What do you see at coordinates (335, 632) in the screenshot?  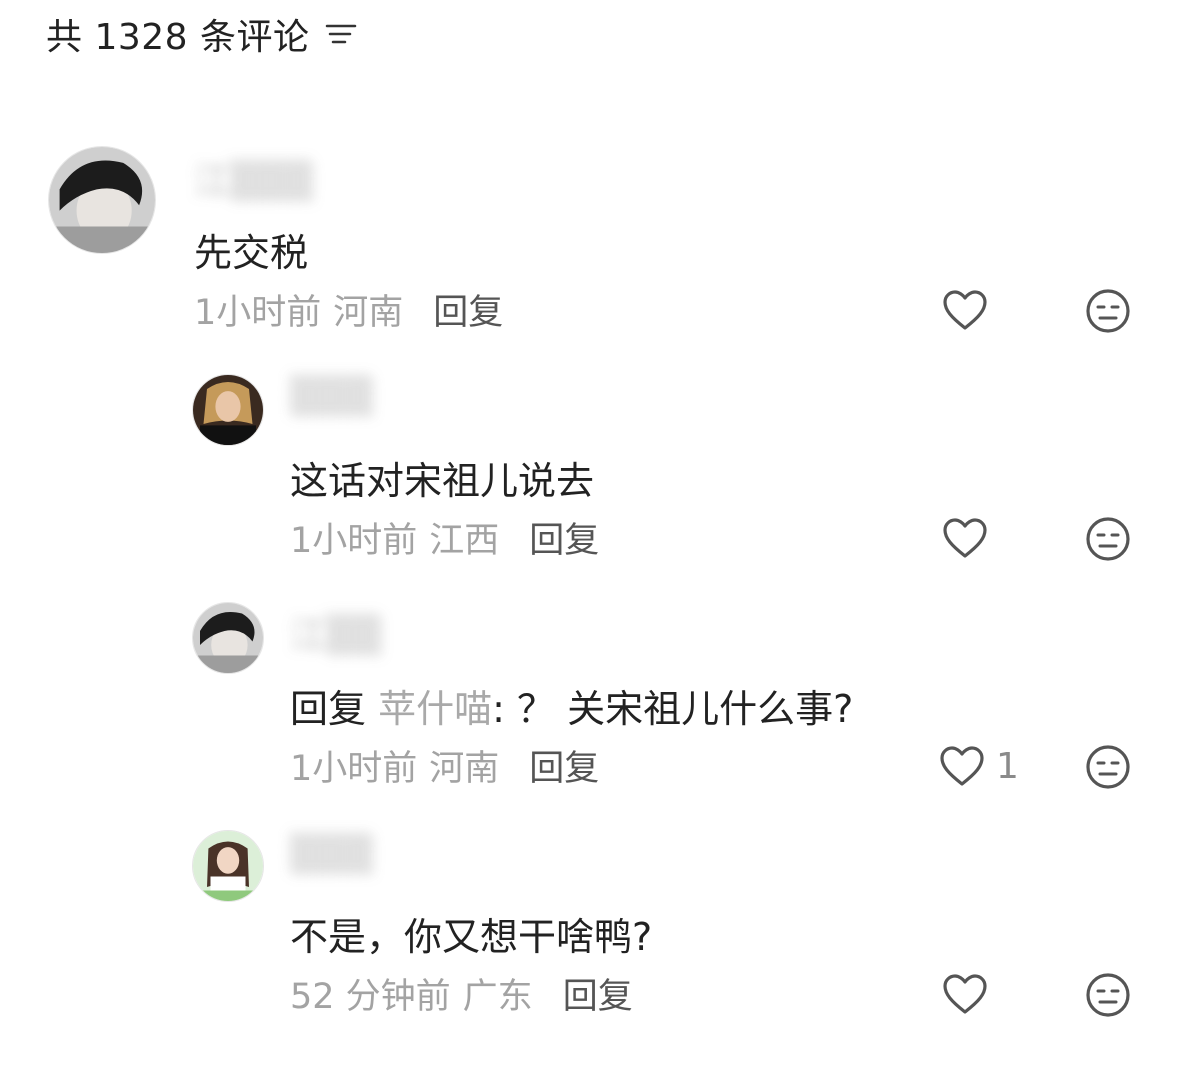 I see `username: 江▒▒` at bounding box center [335, 632].